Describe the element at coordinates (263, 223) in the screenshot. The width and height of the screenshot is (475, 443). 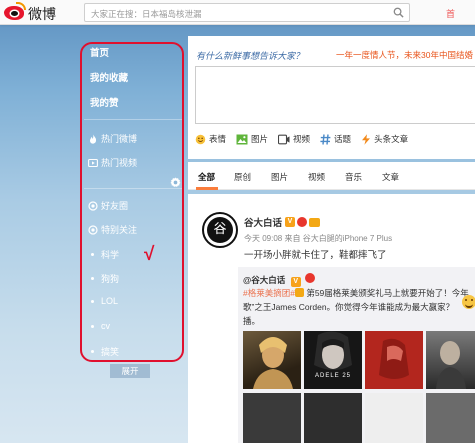
I see `author-name: 谷大白话` at that location.